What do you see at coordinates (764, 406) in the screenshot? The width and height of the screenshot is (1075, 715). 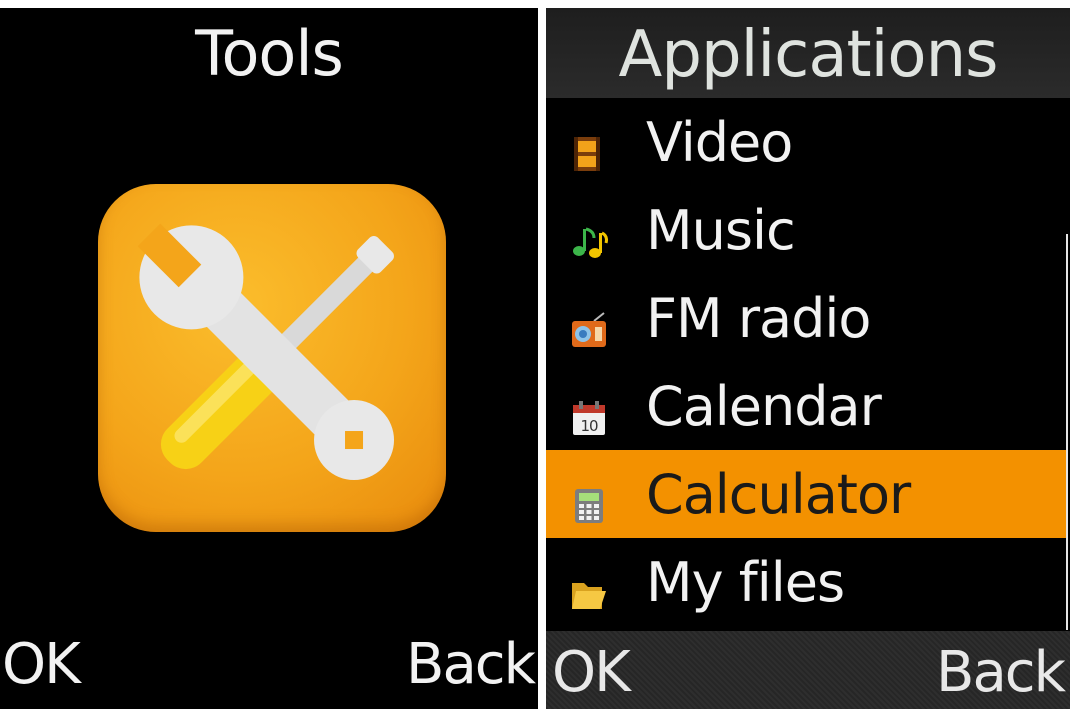 I see `menu-item-label: Calendar` at bounding box center [764, 406].